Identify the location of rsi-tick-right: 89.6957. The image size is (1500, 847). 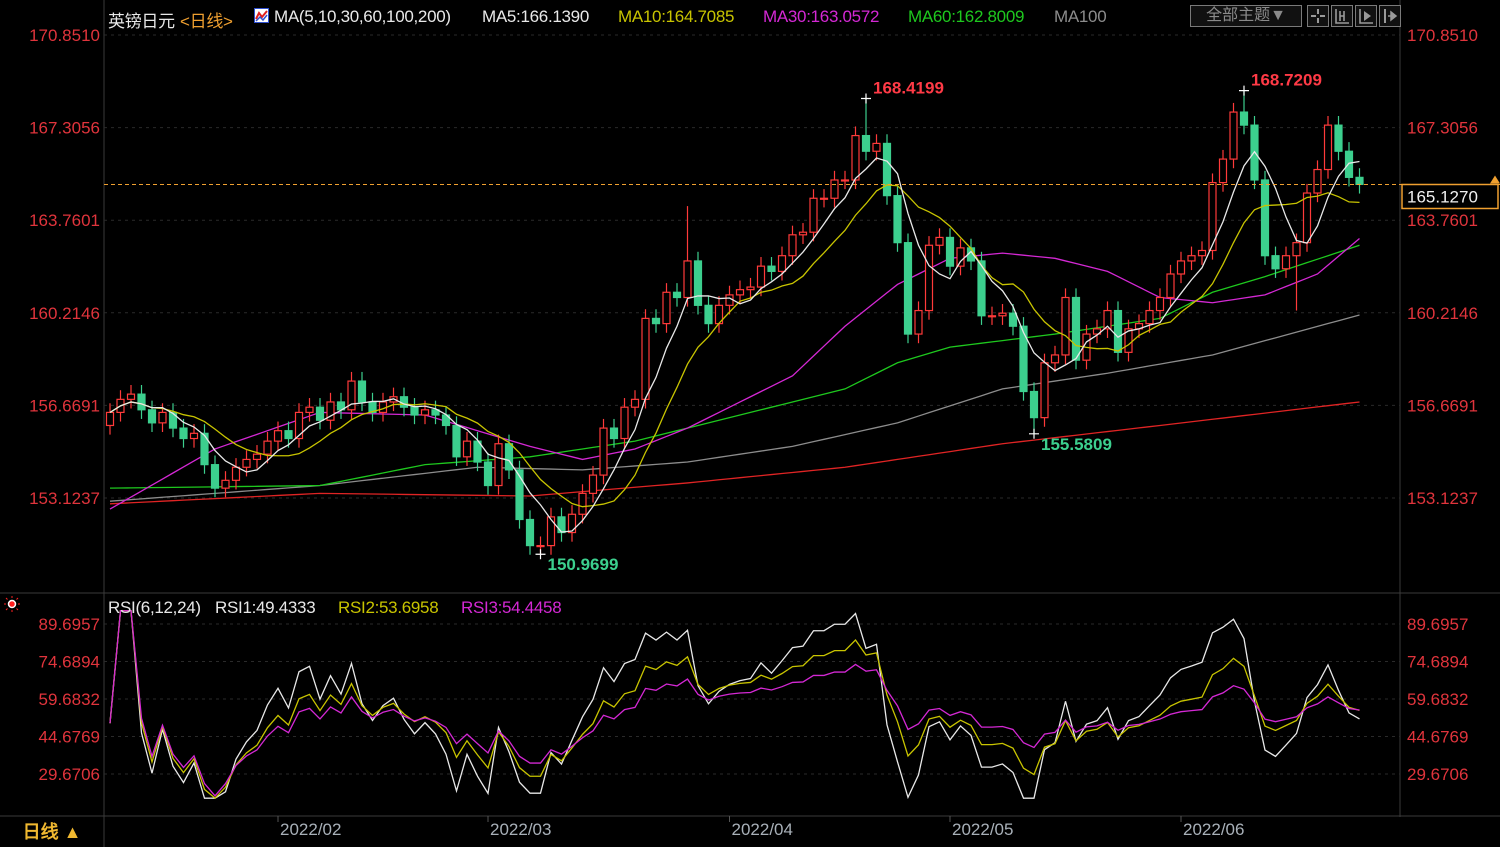
(1437, 624).